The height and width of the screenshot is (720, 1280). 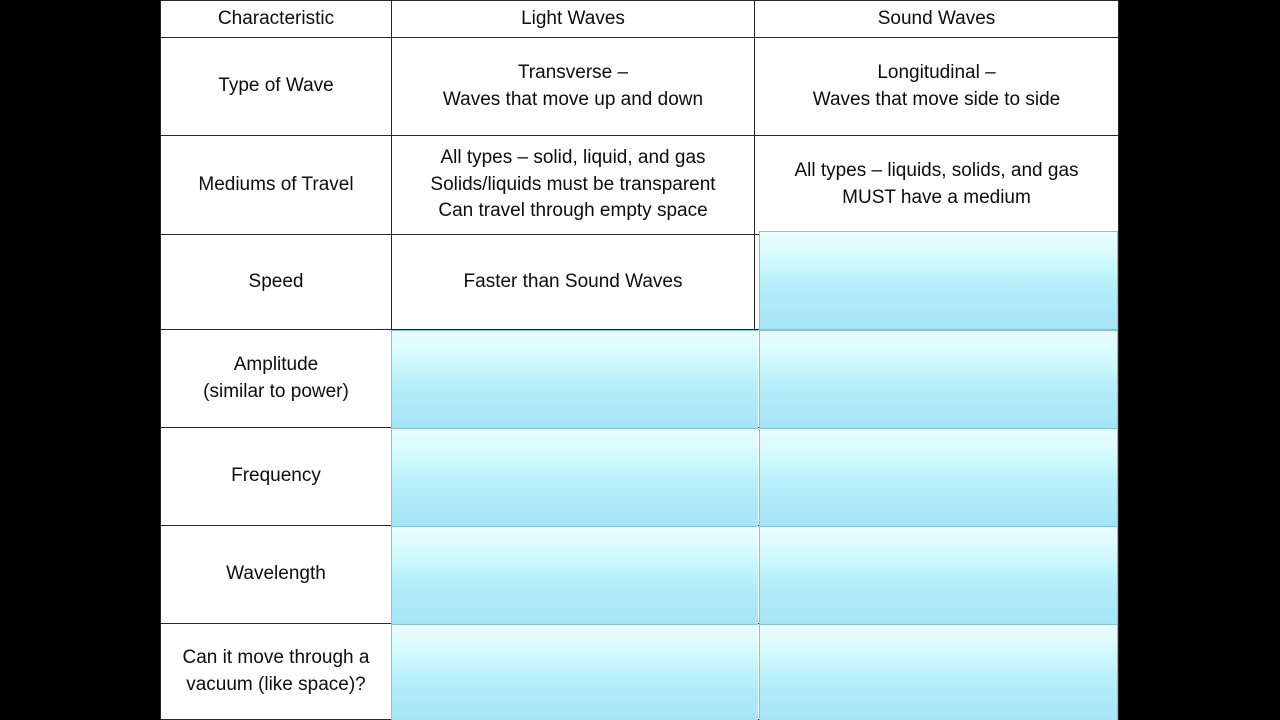 What do you see at coordinates (573, 157) in the screenshot?
I see `text-line: All types – solid, liquid, and gas` at bounding box center [573, 157].